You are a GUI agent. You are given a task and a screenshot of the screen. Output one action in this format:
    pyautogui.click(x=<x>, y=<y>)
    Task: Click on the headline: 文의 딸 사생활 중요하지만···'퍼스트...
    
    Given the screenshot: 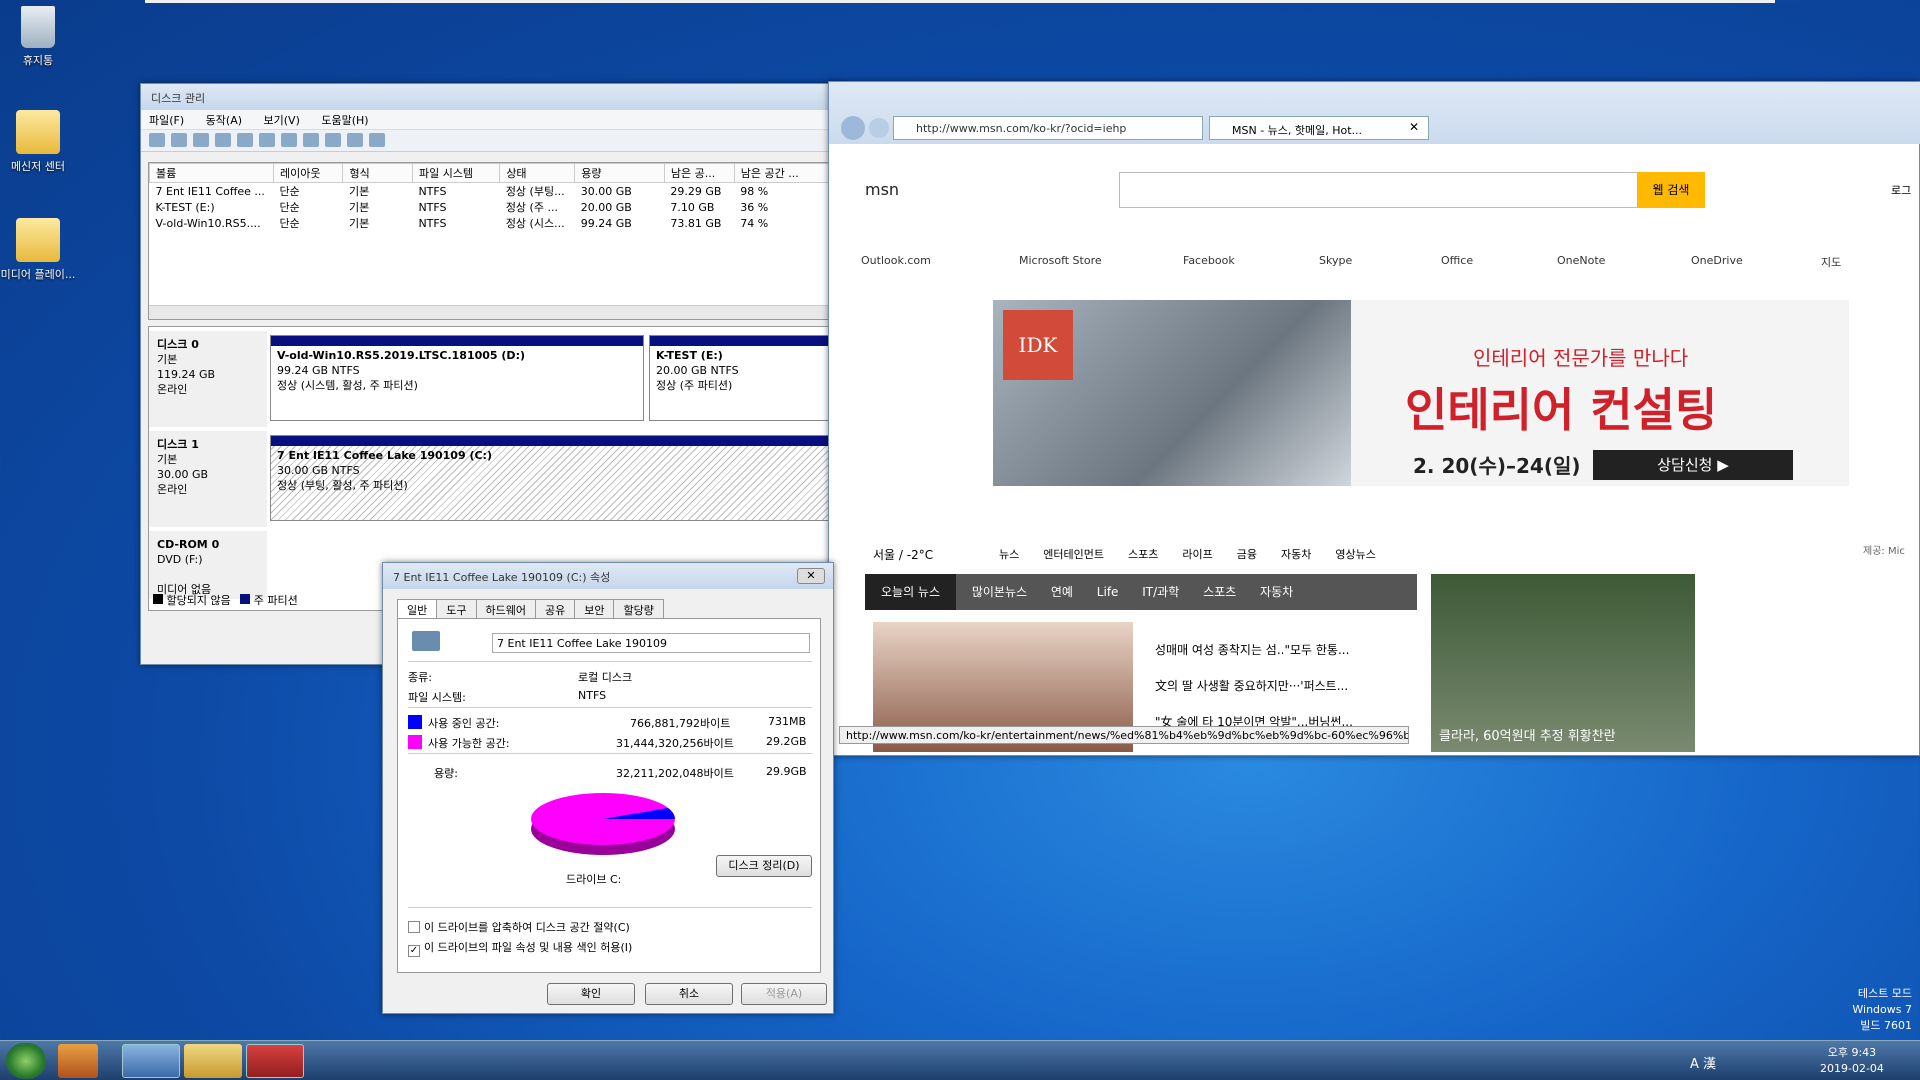 What is the action you would take?
    pyautogui.click(x=1254, y=686)
    